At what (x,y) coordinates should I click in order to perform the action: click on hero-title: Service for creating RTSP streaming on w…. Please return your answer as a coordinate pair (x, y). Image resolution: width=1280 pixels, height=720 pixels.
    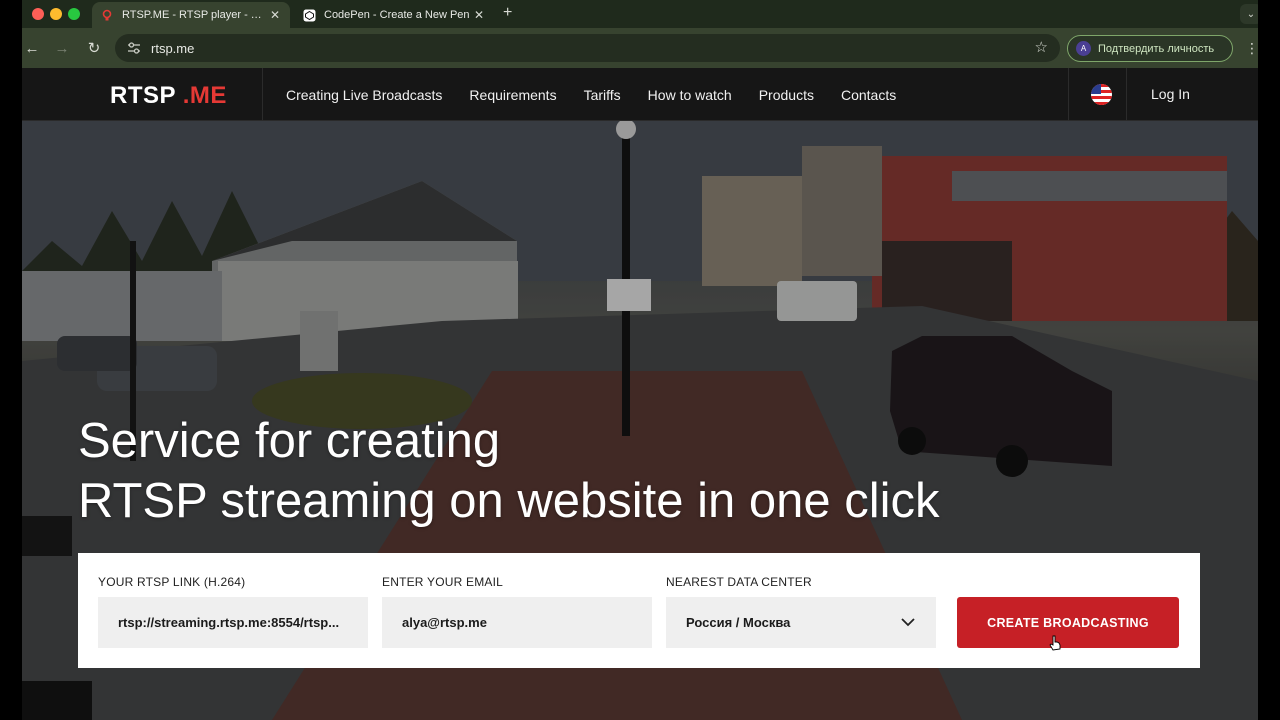
    Looking at the image, I should click on (509, 471).